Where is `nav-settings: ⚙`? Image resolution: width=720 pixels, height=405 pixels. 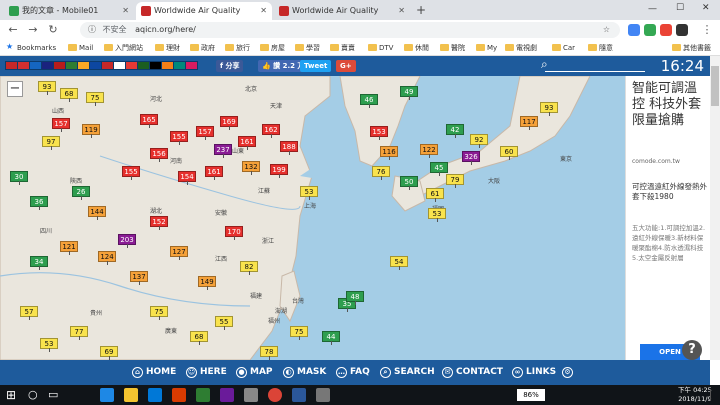
nav-settings: ⚙ is located at coordinates (569, 372).